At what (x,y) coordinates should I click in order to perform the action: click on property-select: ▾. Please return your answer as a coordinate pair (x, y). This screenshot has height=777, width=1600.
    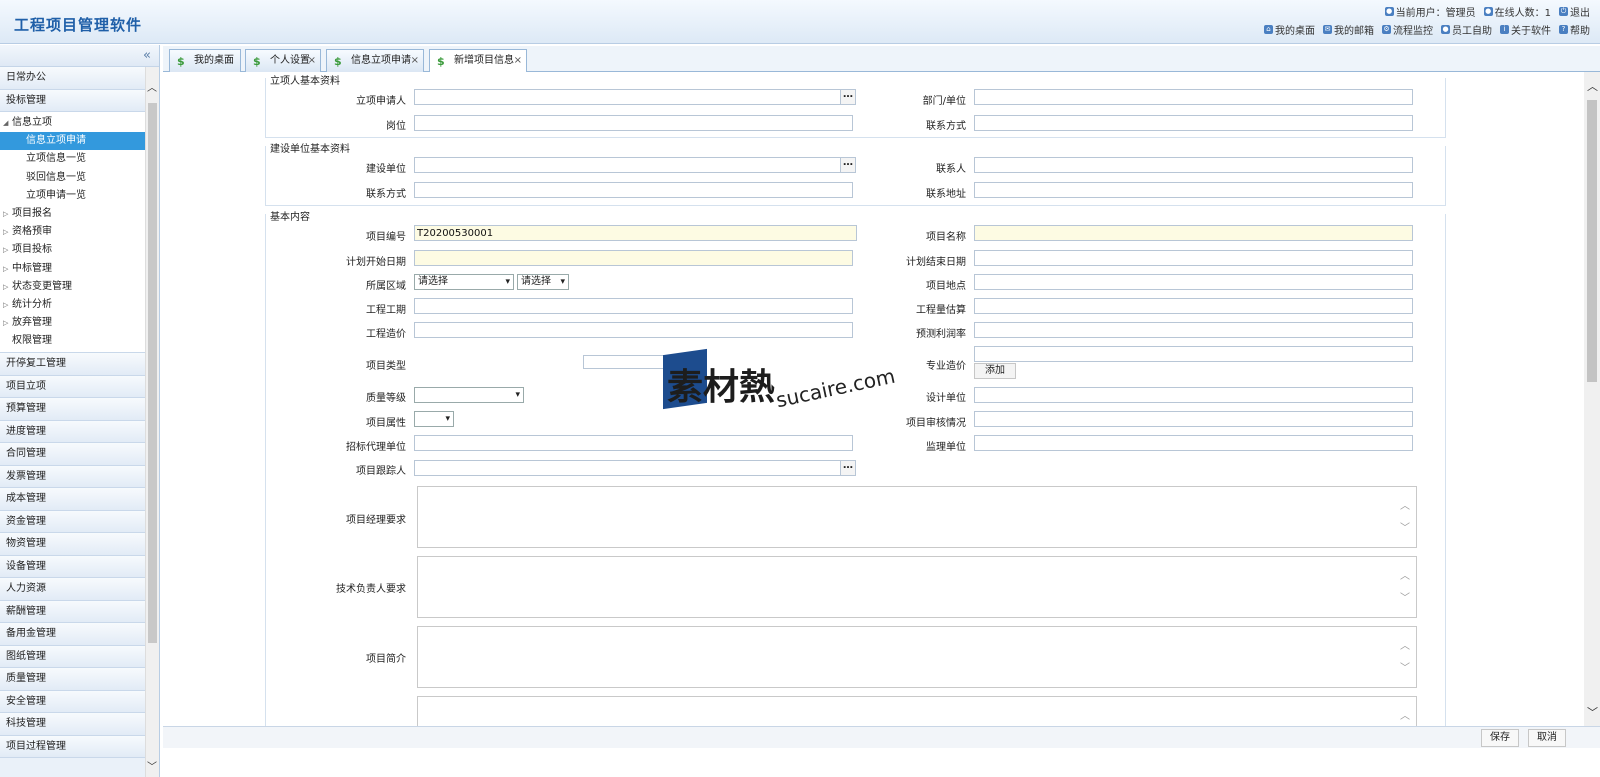
    Looking at the image, I should click on (434, 419).